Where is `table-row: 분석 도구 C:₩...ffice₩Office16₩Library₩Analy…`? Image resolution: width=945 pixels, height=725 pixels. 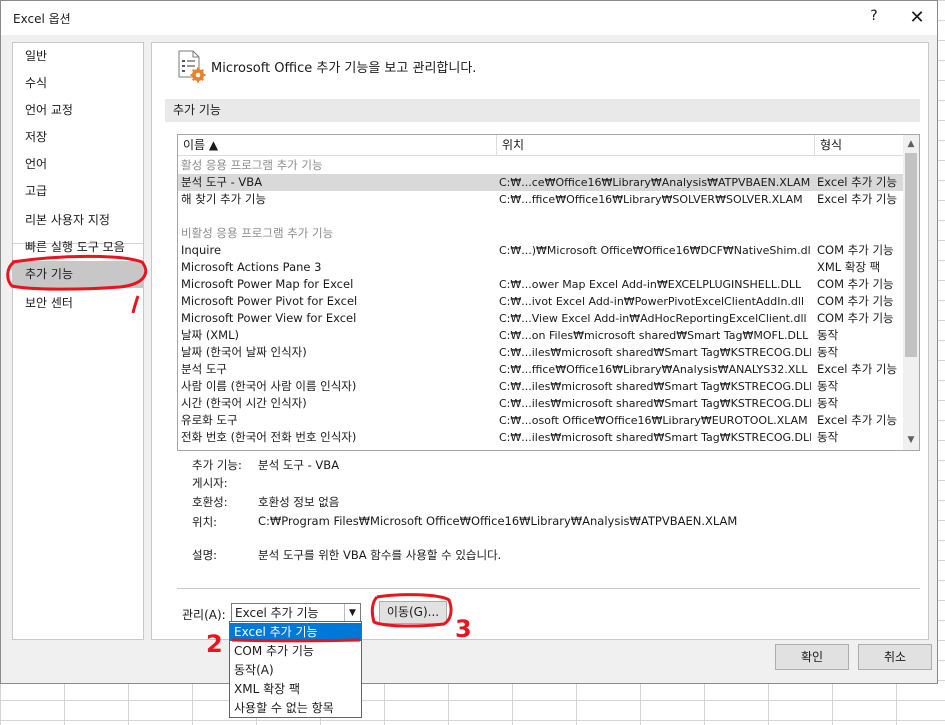
table-row: 분석 도구 C:₩...ffice₩Office16₩Library₩Analy… is located at coordinates (540, 369).